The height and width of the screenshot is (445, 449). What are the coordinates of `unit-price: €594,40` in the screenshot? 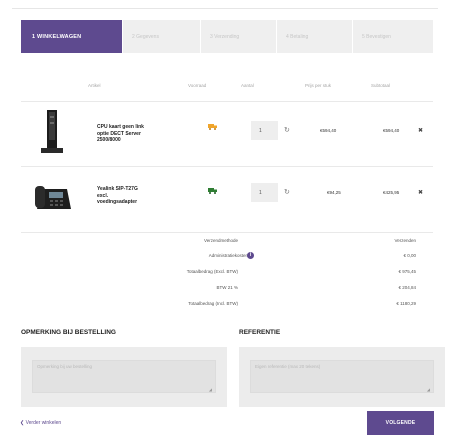 It's located at (328, 130).